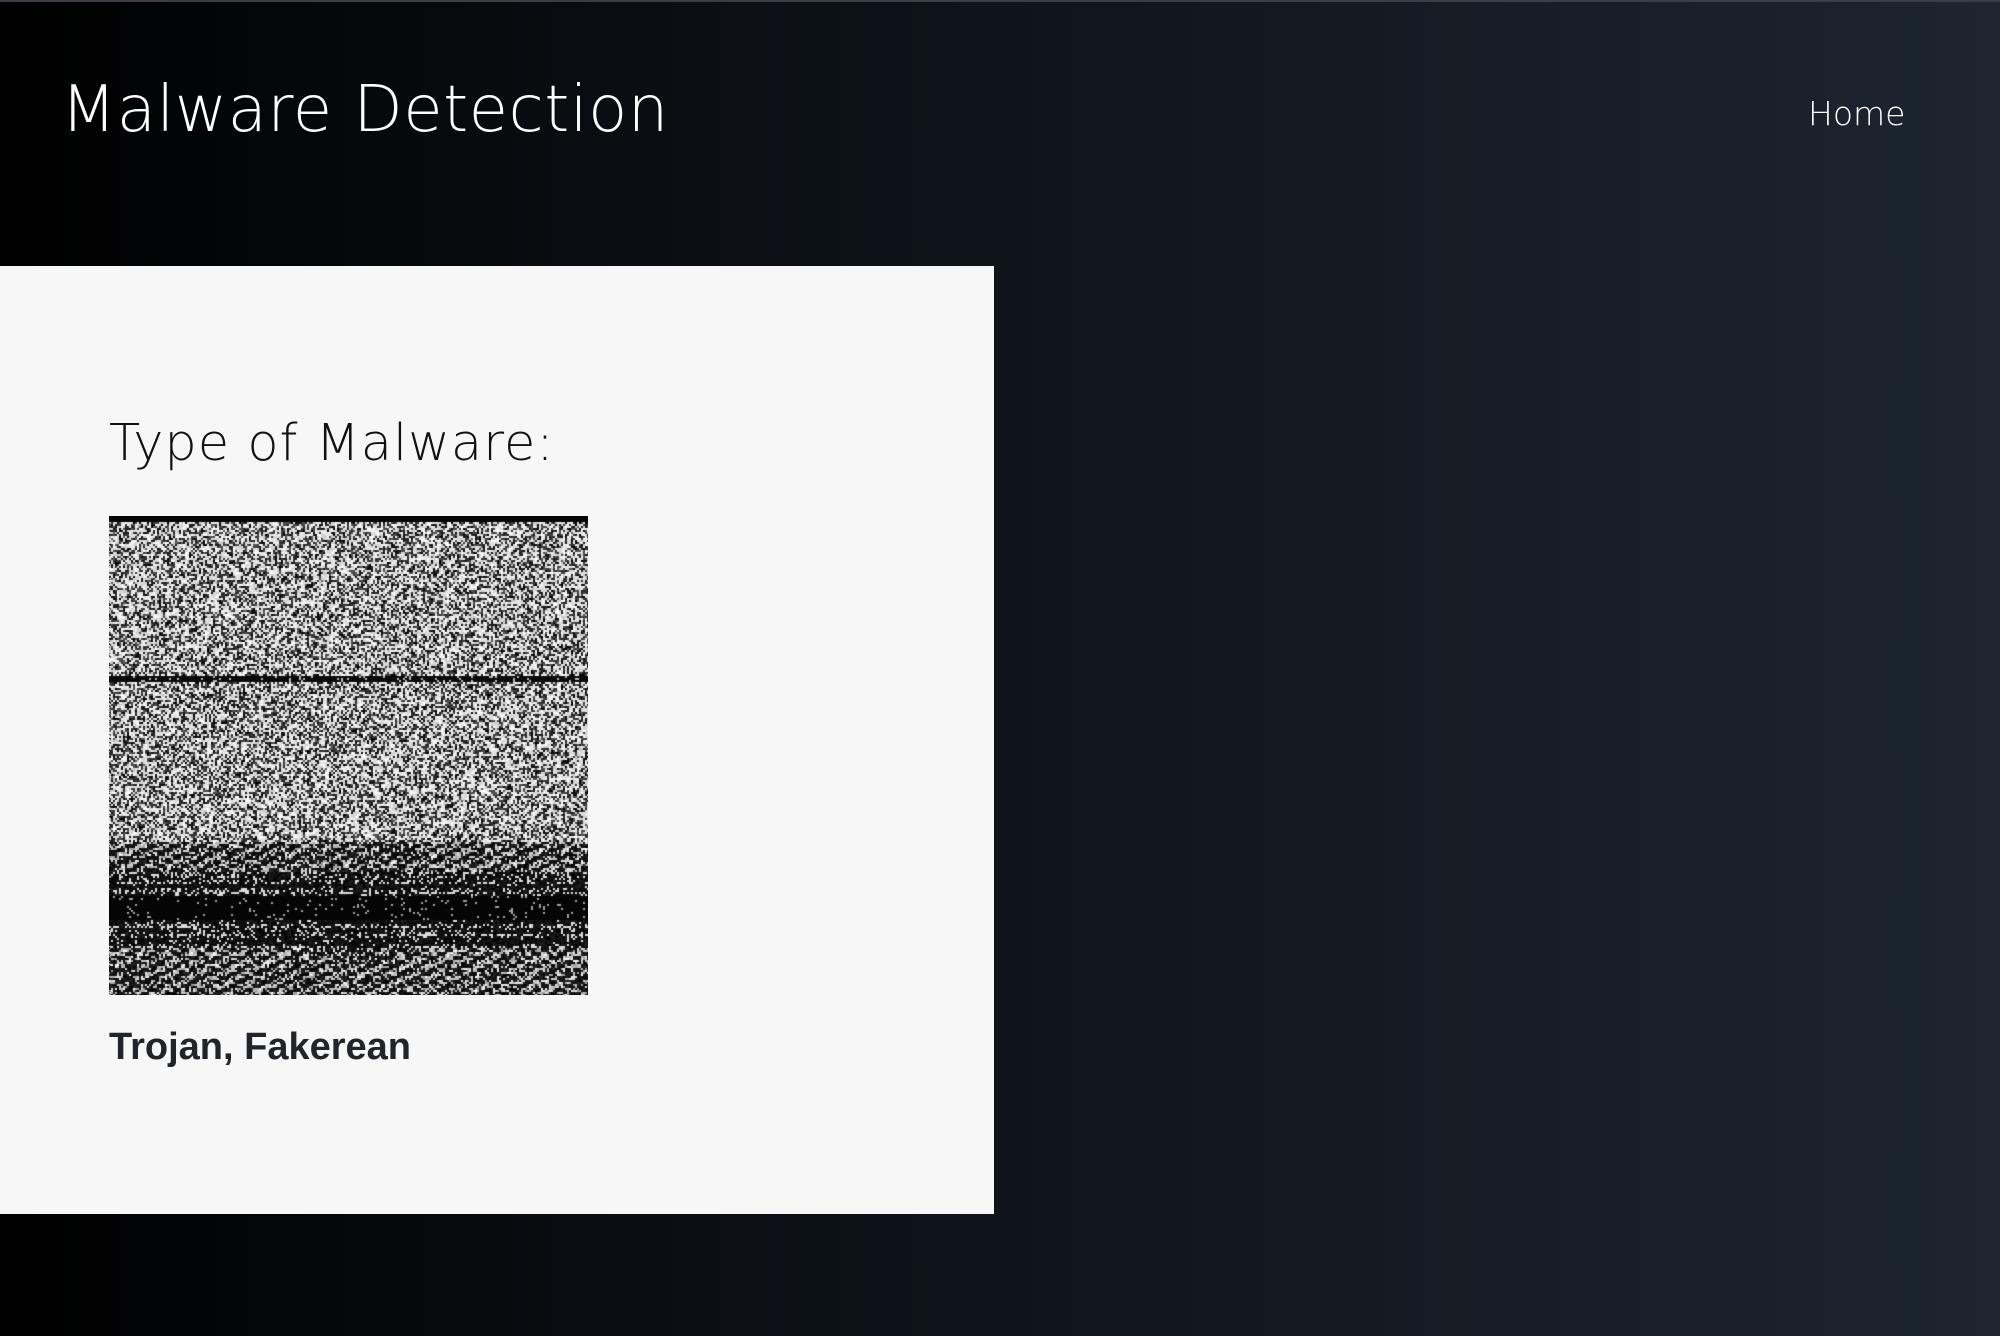  Describe the element at coordinates (1856, 113) in the screenshot. I see `nav-home-link: Home` at that location.